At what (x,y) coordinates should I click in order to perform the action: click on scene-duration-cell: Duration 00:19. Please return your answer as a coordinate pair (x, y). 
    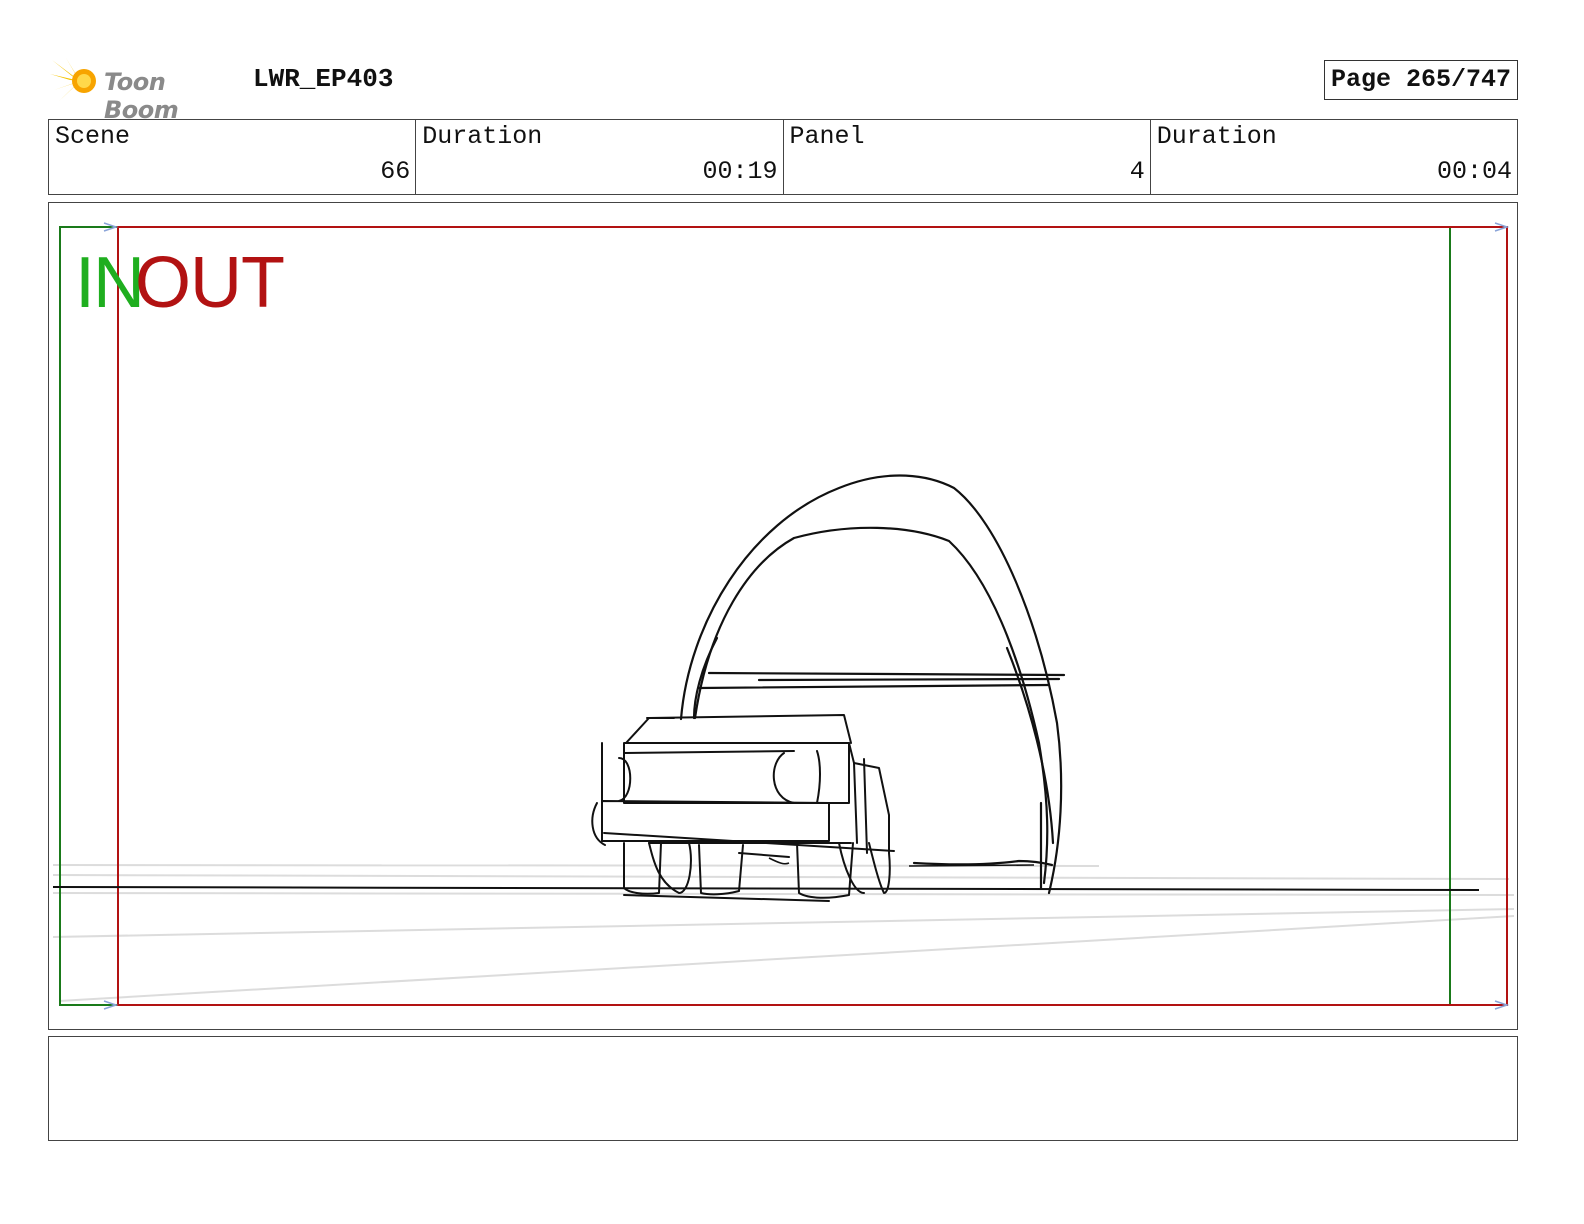
    Looking at the image, I should click on (600, 157).